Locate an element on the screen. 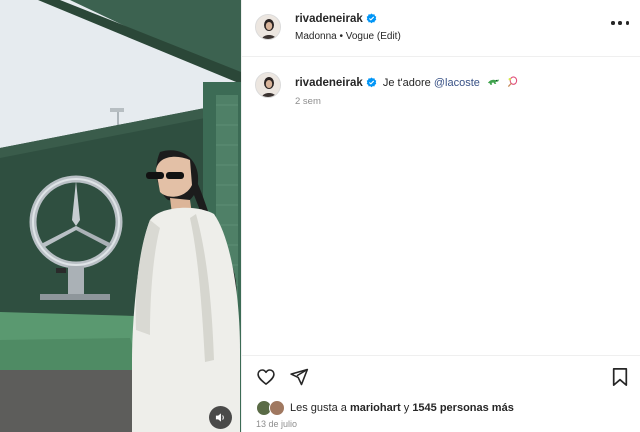 The image size is (640, 432). likes-connector: y is located at coordinates (406, 408).